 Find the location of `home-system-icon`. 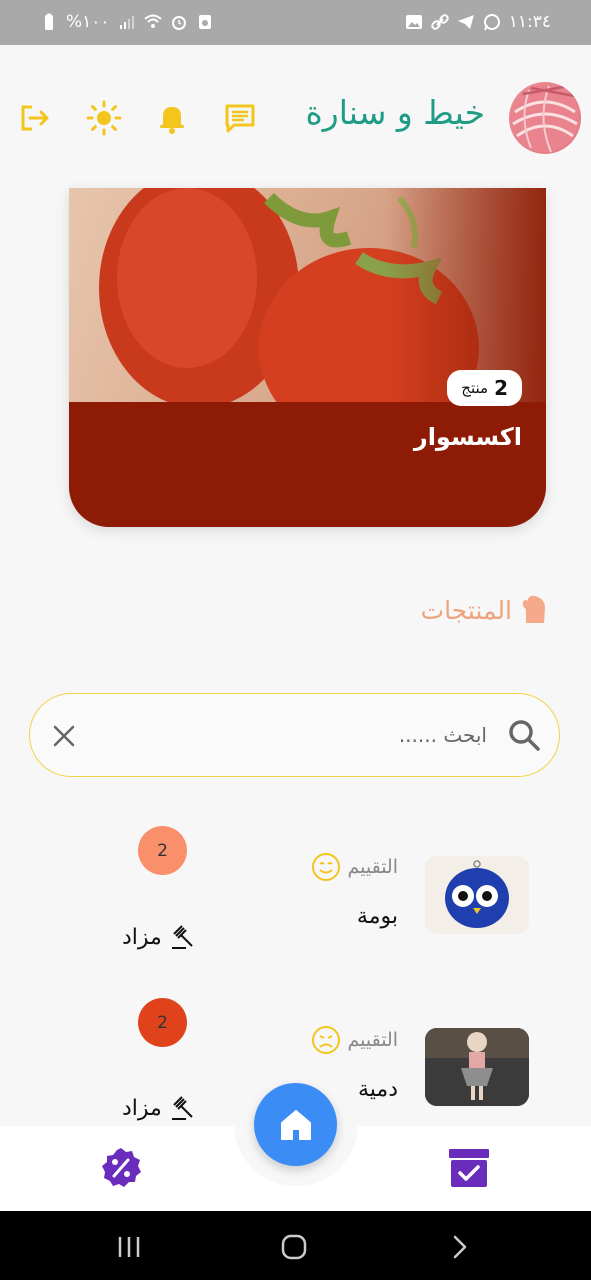

home-system-icon is located at coordinates (294, 1247).